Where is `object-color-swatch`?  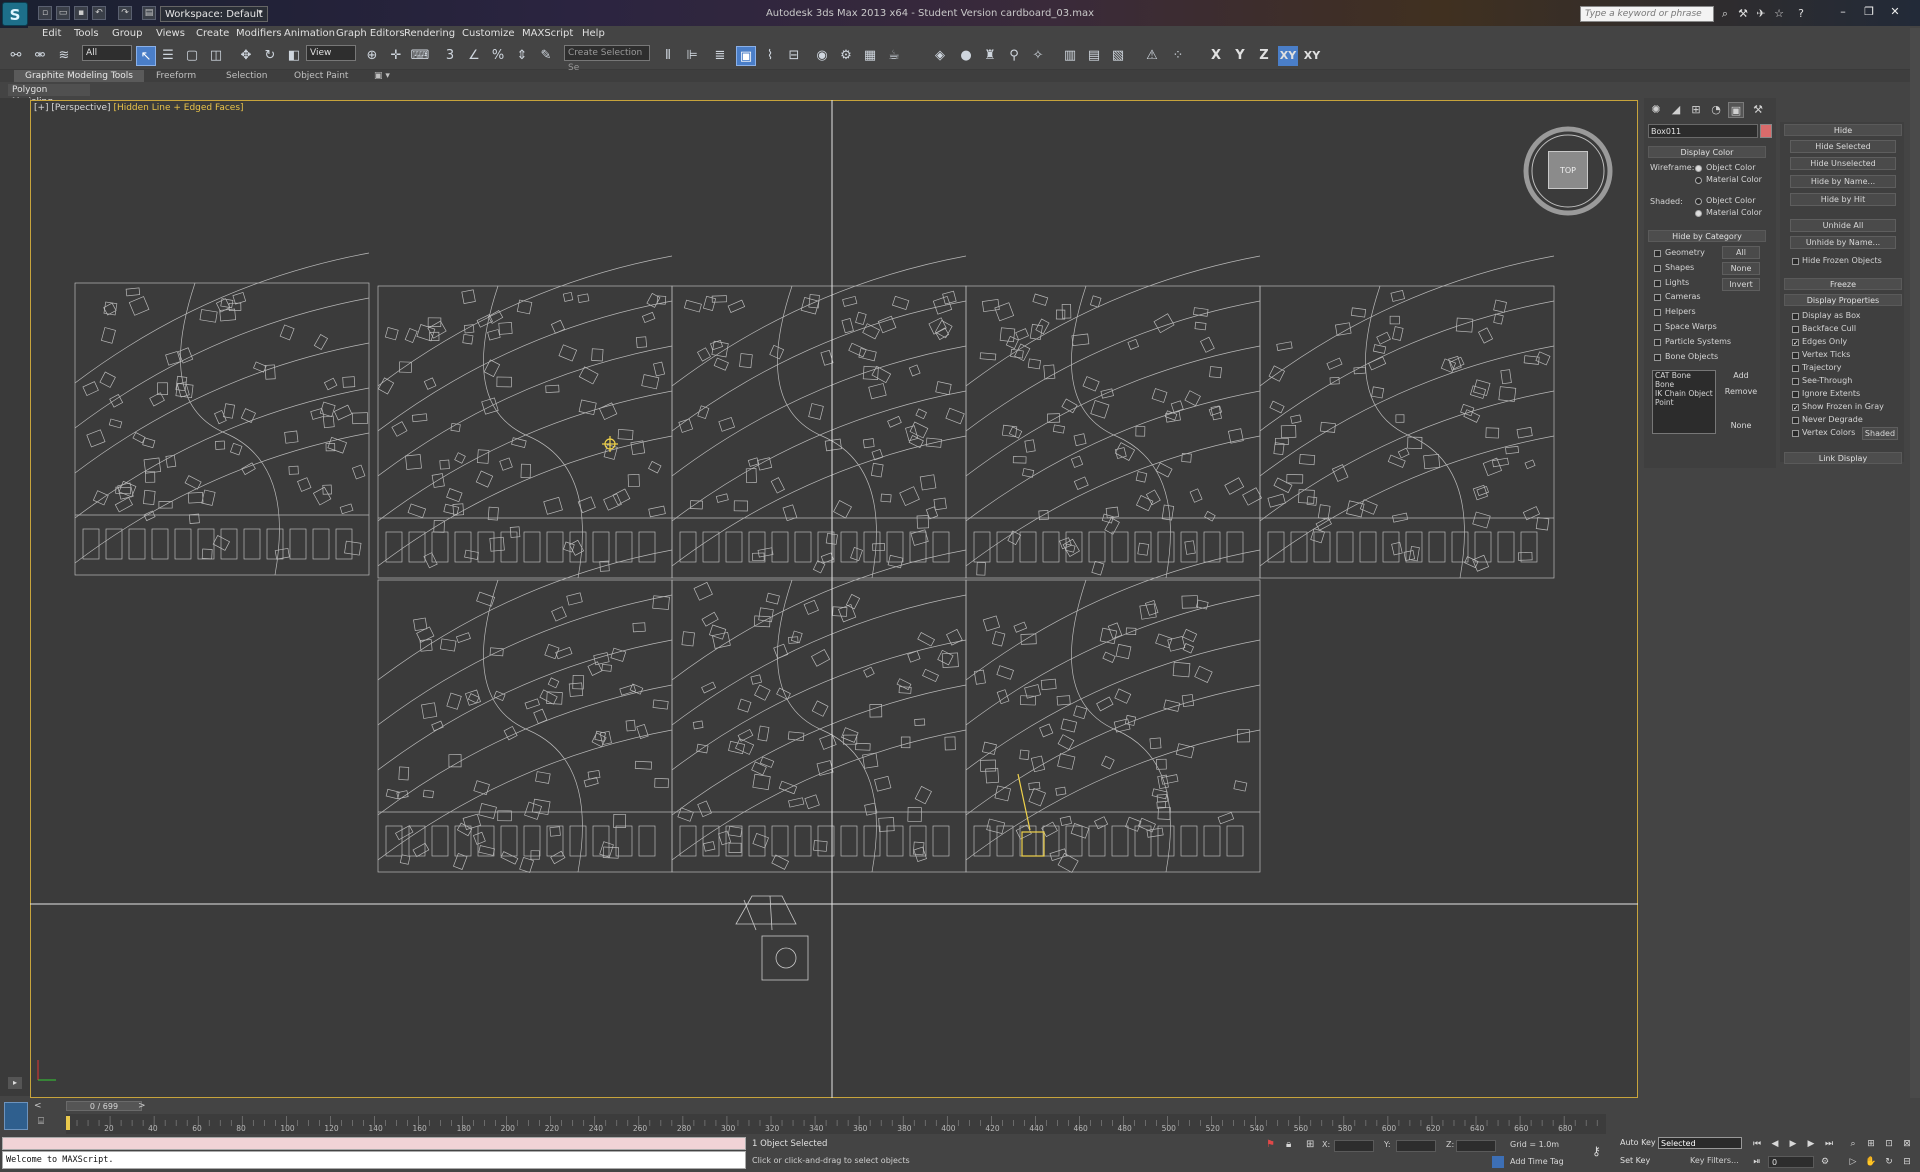
object-color-swatch is located at coordinates (1766, 131).